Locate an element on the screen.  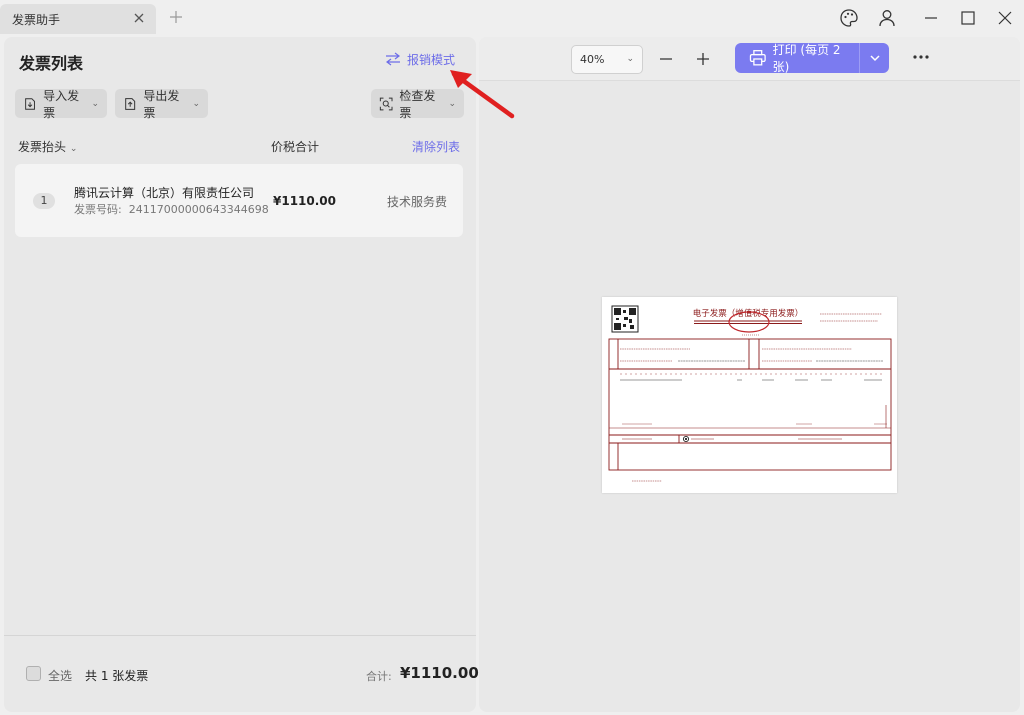
column-header-title: 发票抬头 ⌄ is located at coordinates (47, 146).